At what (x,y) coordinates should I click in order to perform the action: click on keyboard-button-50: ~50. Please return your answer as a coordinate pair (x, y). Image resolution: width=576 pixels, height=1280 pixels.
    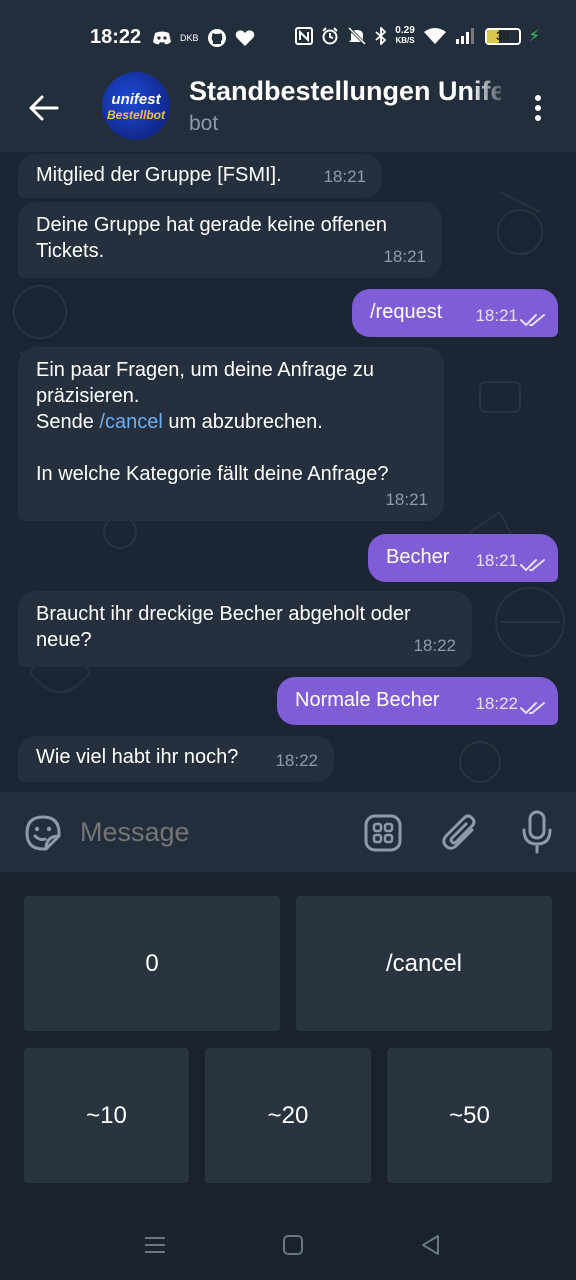
    Looking at the image, I should click on (469, 1115).